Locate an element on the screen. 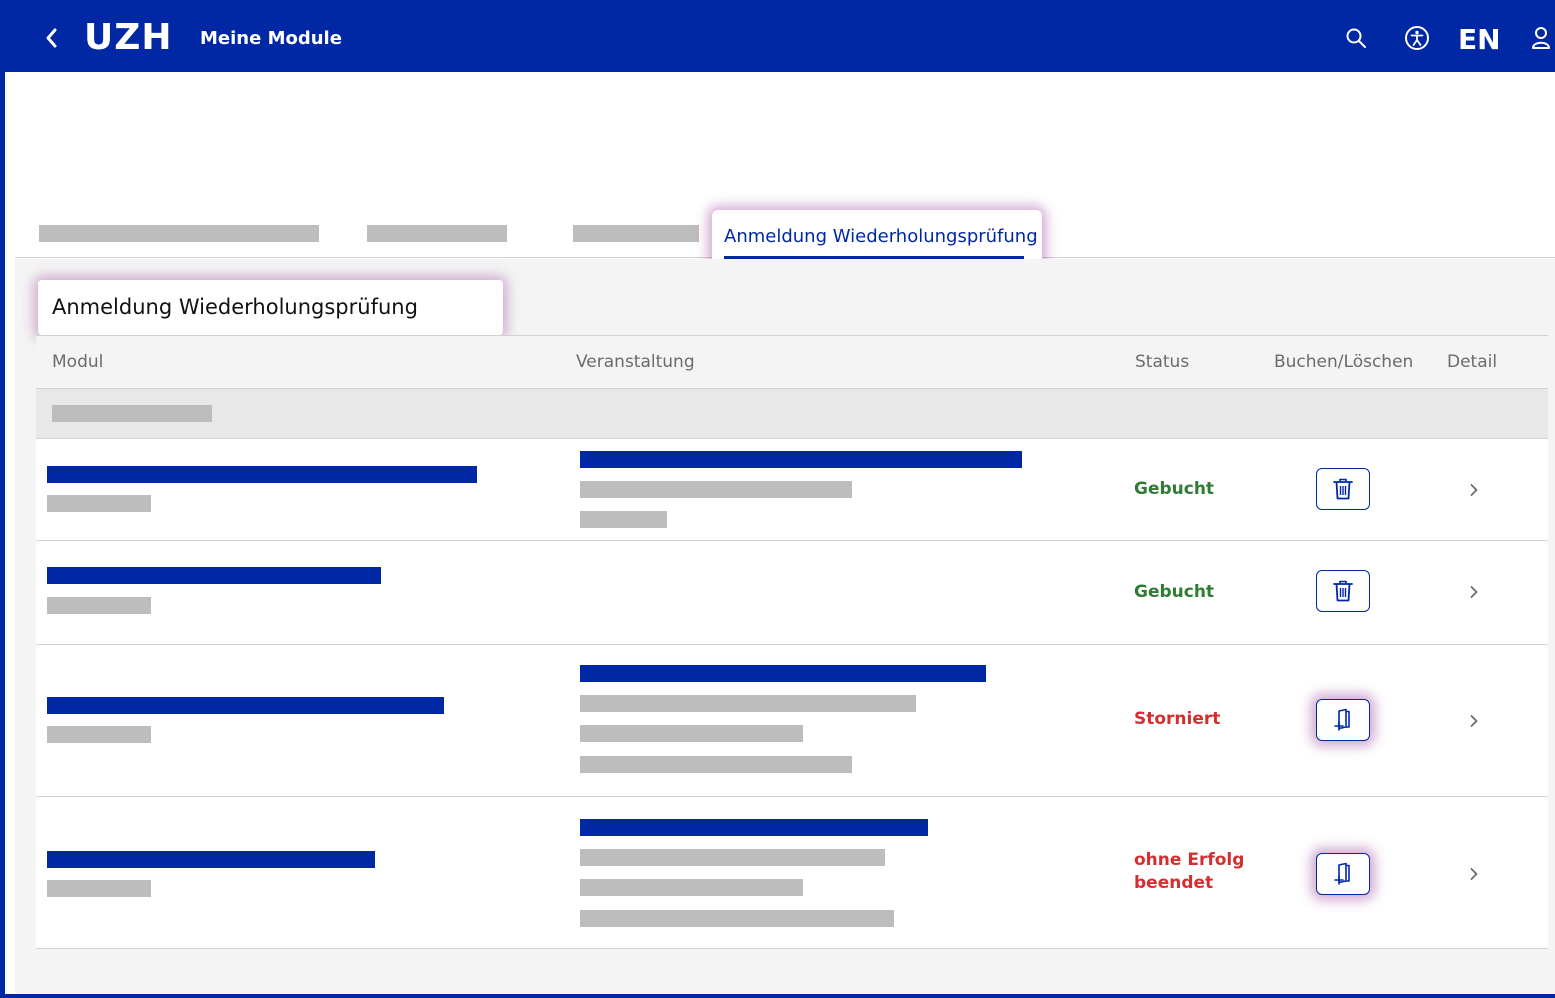  back-button is located at coordinates (52, 38).